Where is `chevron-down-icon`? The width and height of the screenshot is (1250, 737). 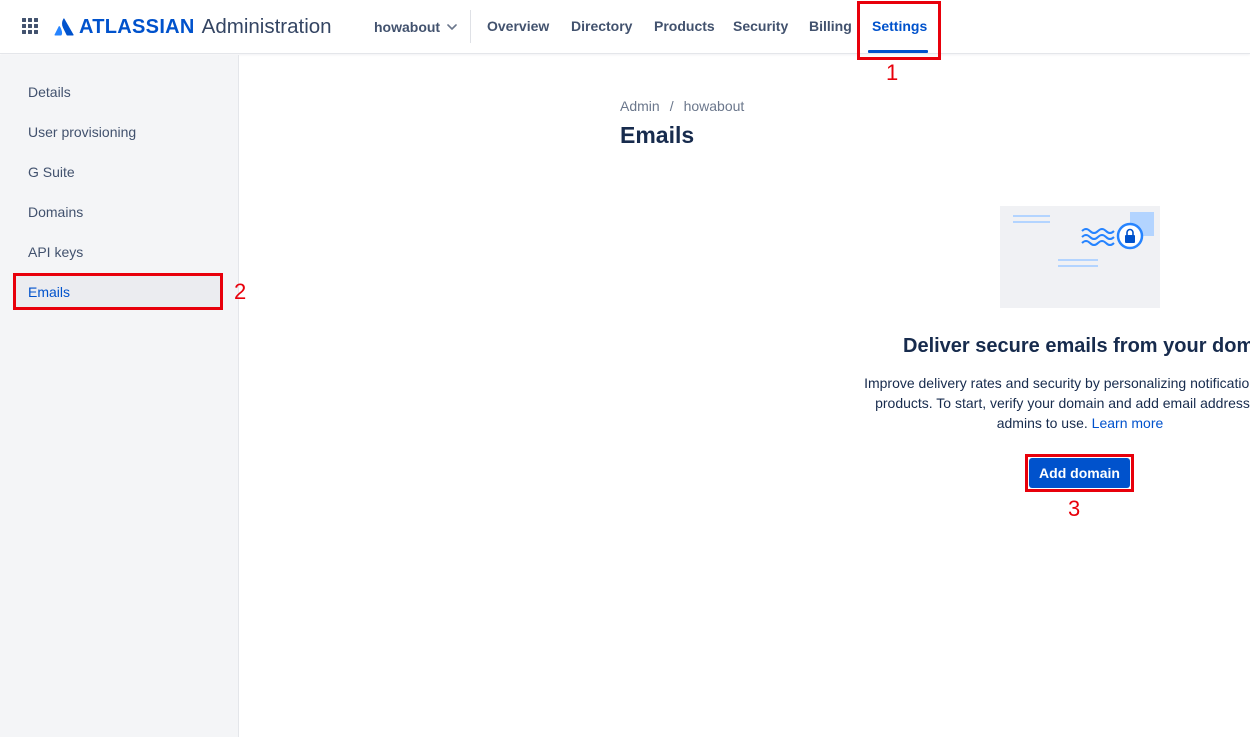 chevron-down-icon is located at coordinates (452, 27).